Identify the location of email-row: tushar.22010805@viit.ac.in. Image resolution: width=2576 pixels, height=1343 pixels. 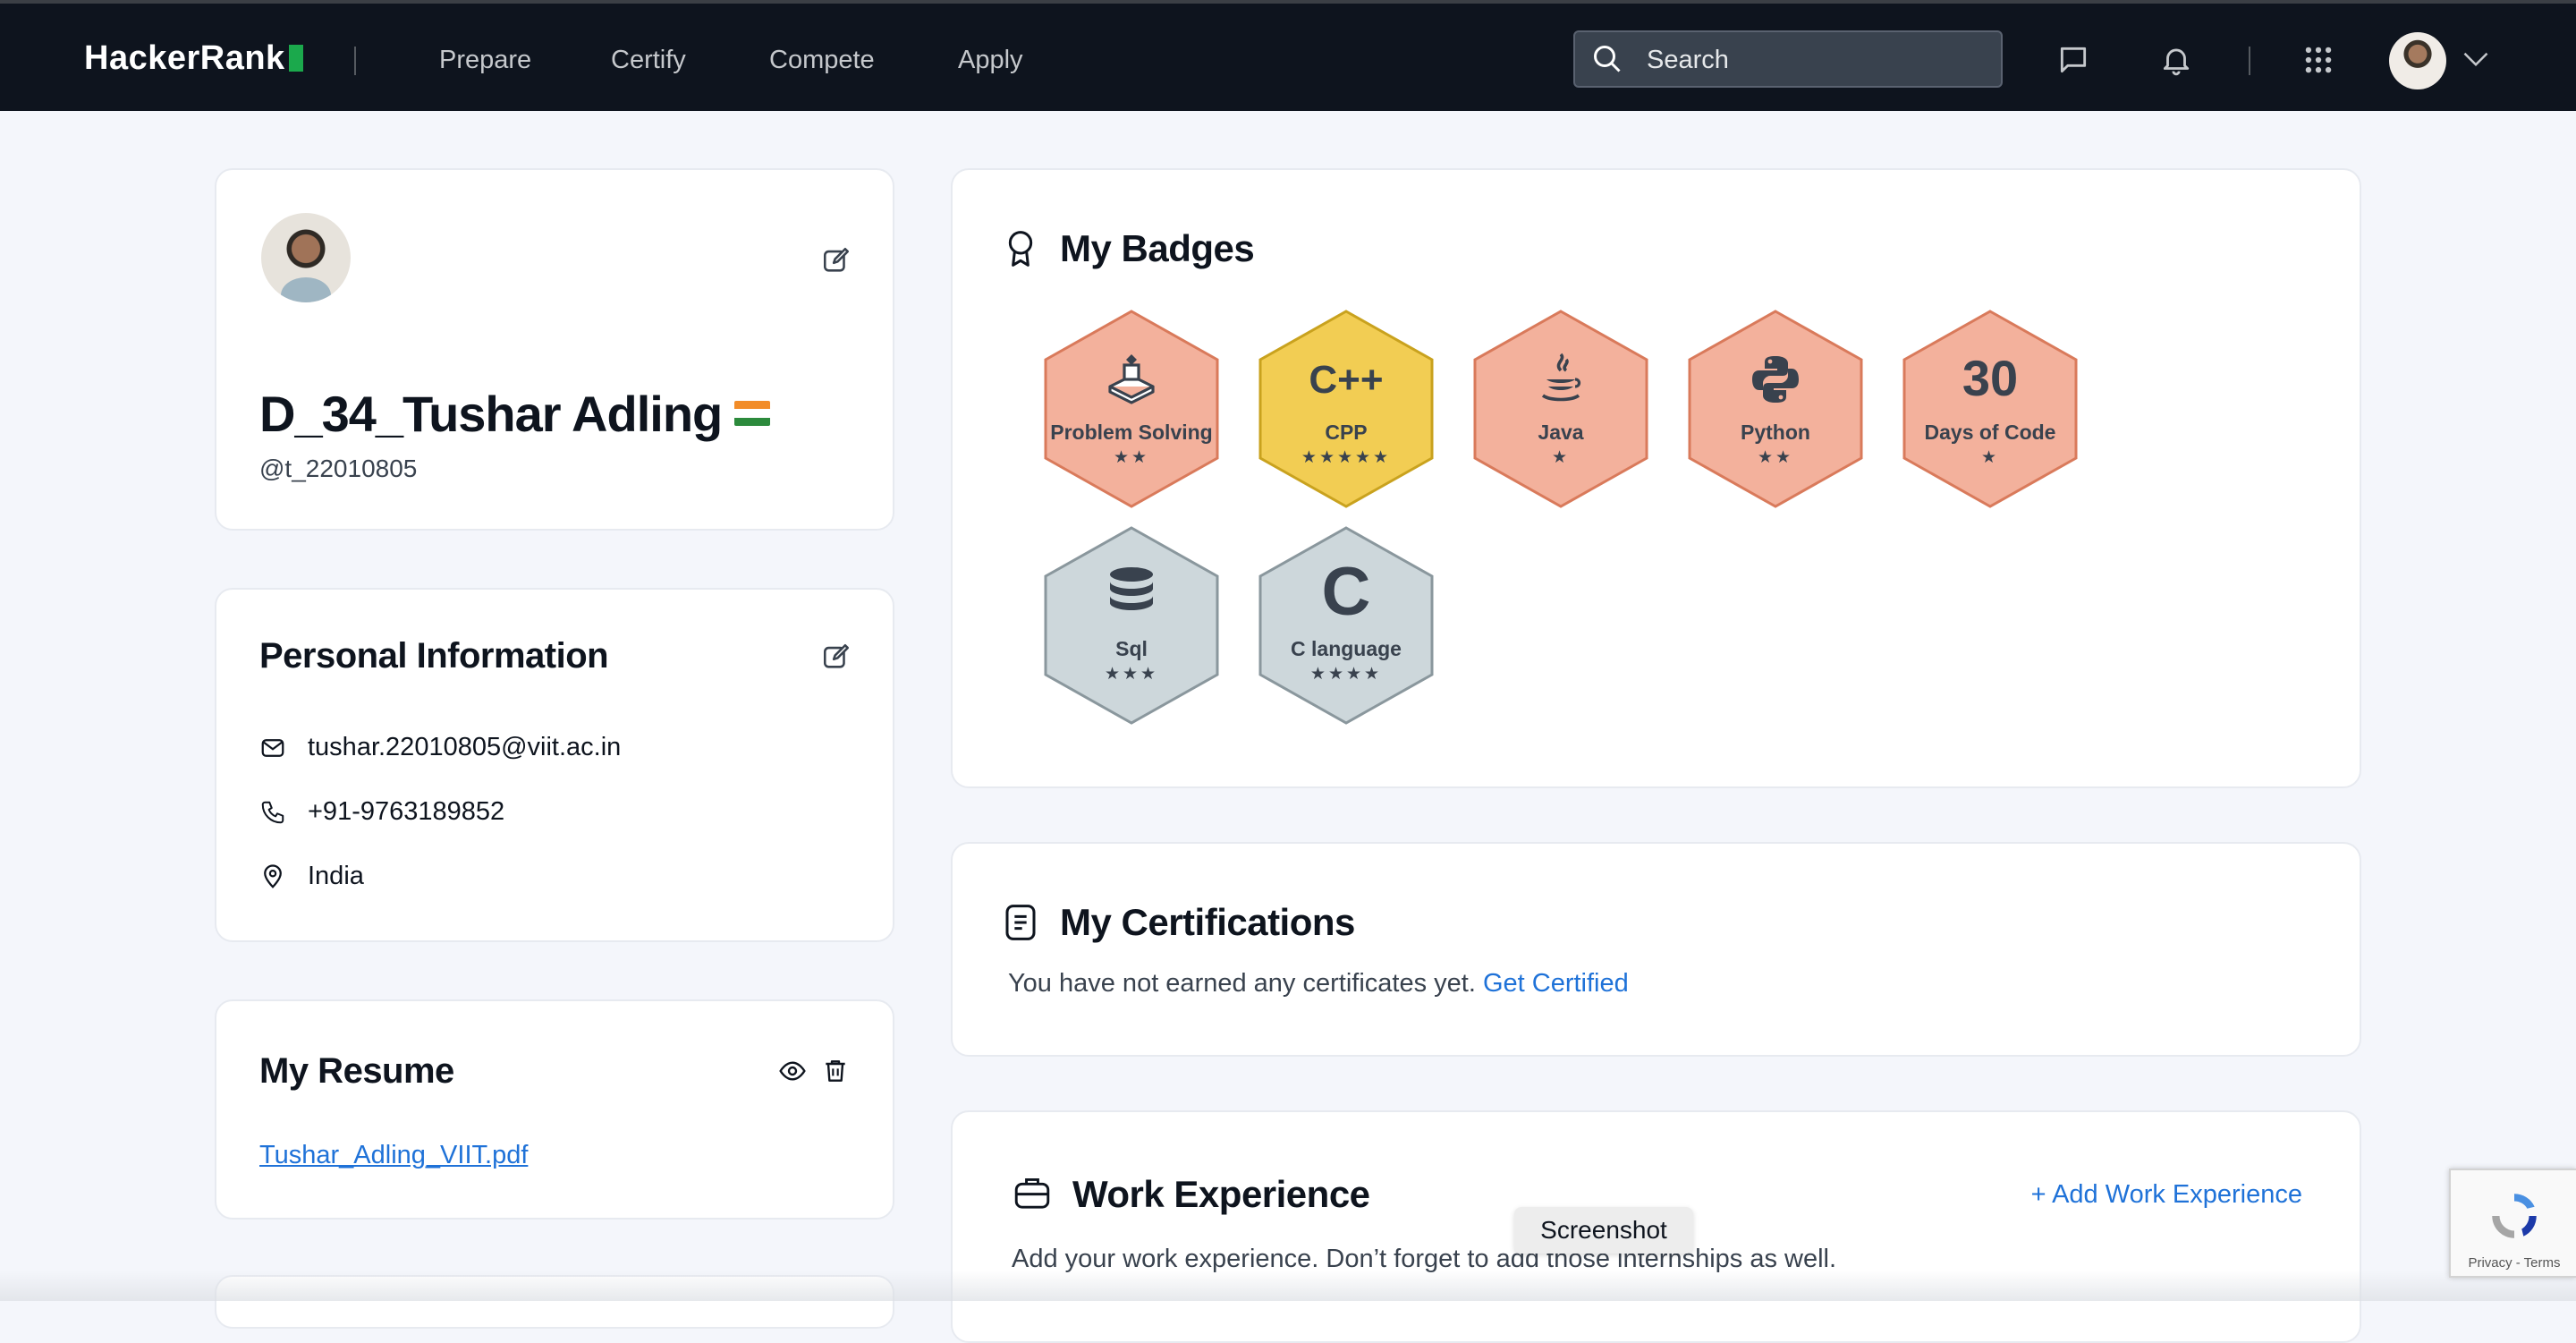
(440, 747).